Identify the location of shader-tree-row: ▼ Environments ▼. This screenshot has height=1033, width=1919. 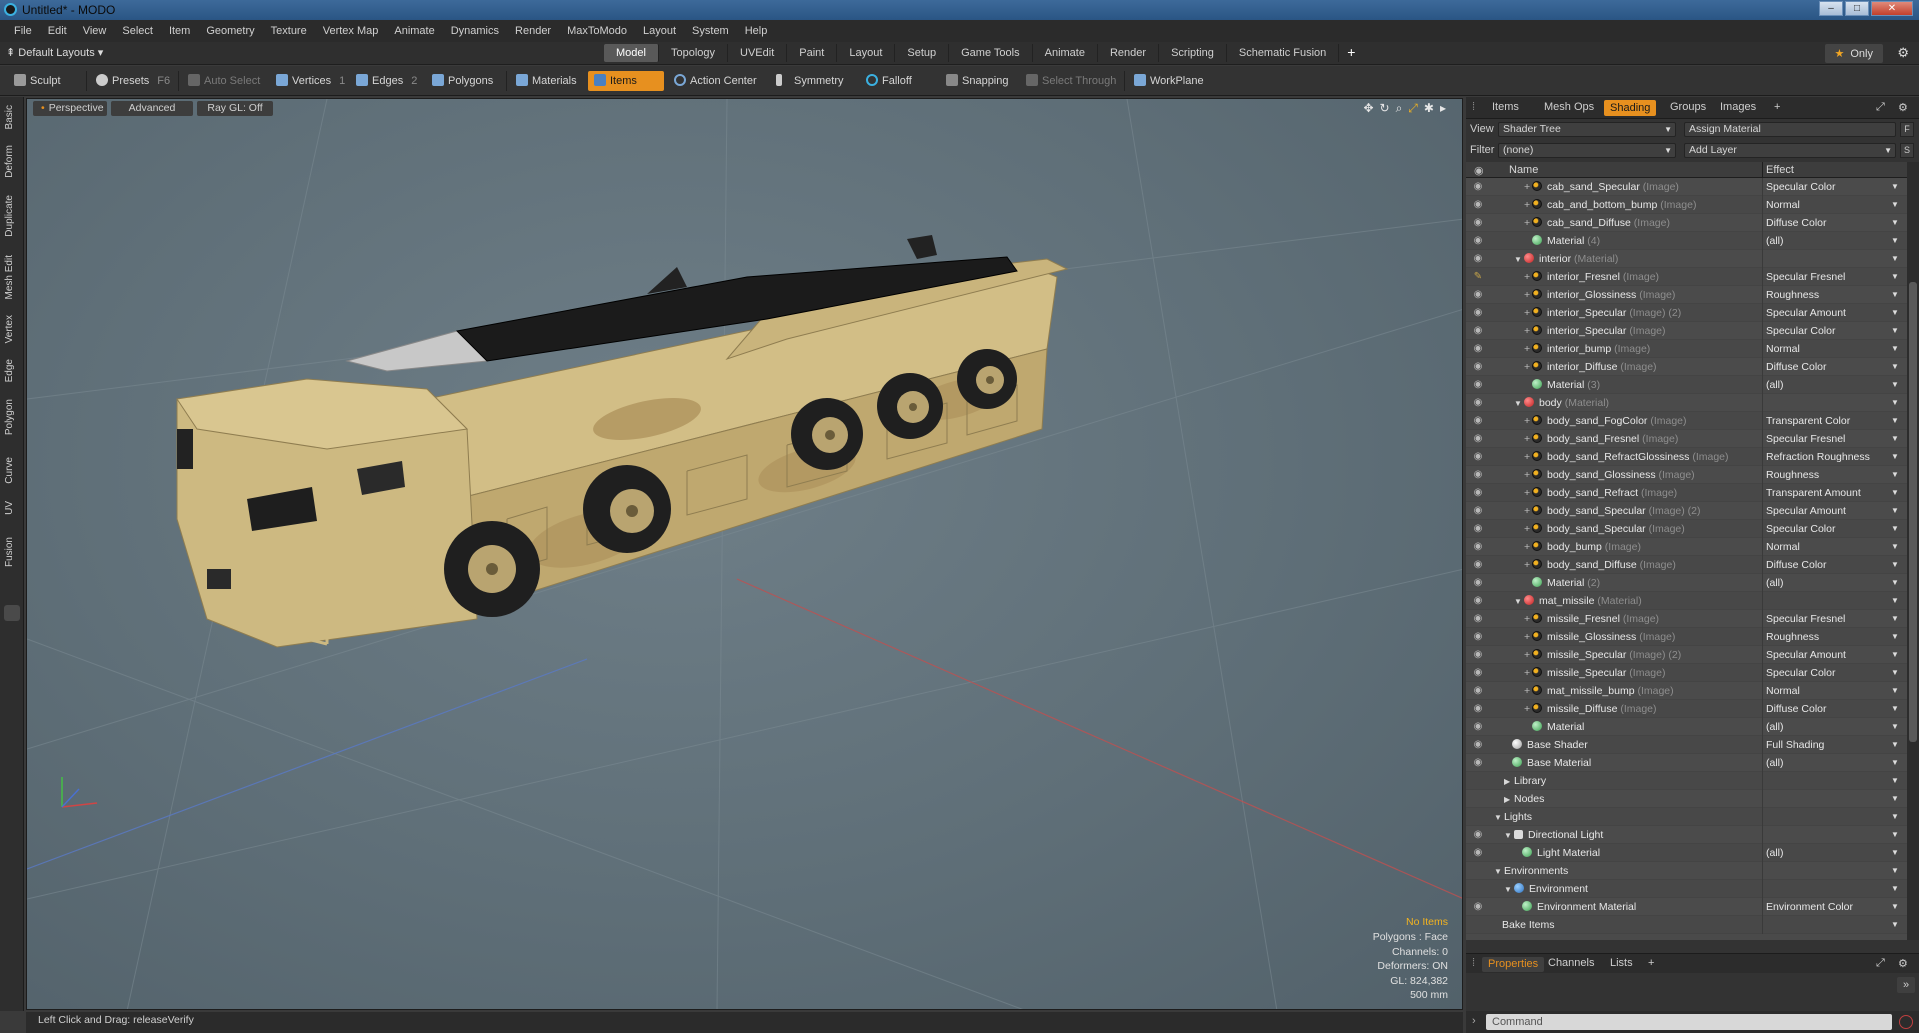
(1686, 871).